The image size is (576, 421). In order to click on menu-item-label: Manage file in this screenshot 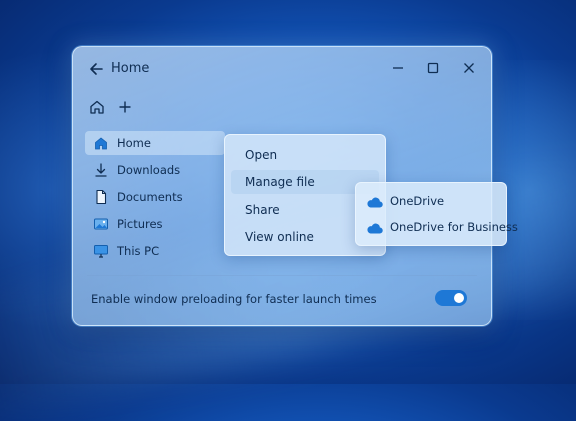, I will do `click(280, 182)`.